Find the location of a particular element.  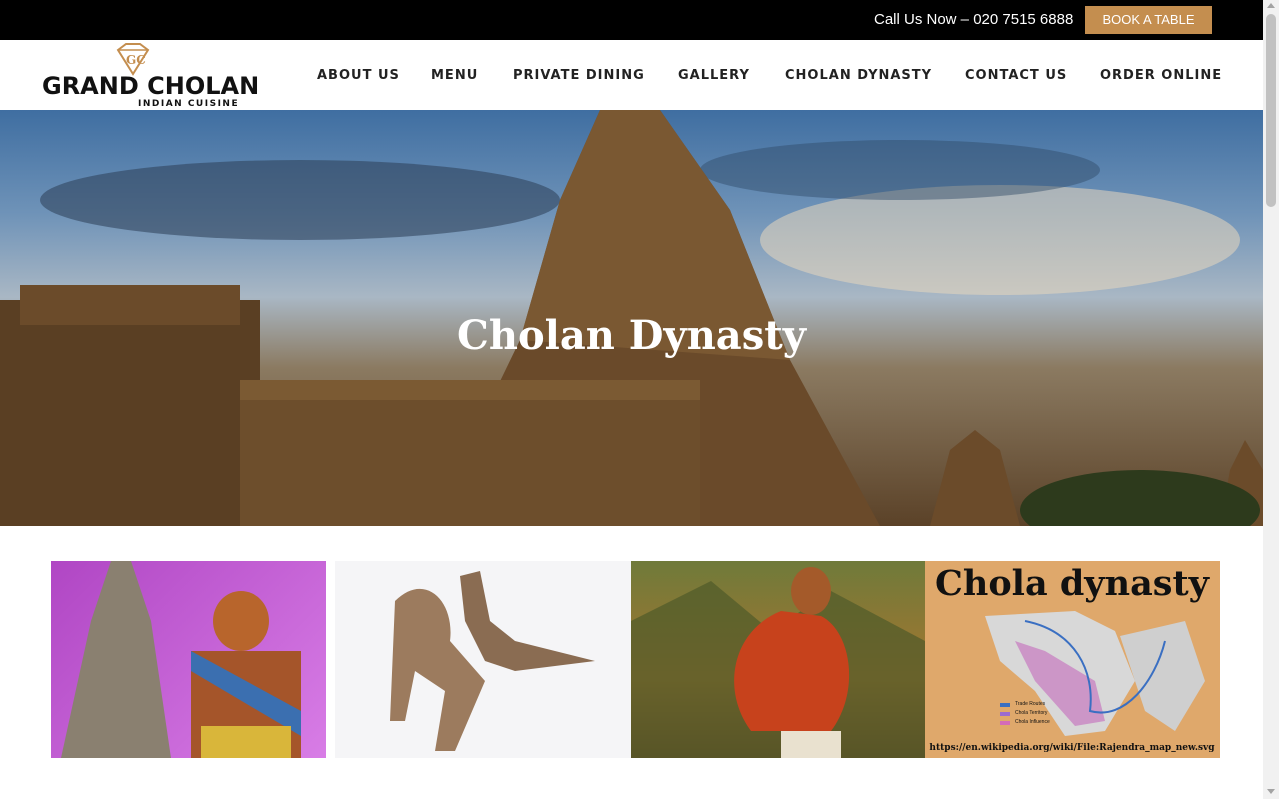

brand-tagline: INDIAN CUISINE is located at coordinates (189, 104).